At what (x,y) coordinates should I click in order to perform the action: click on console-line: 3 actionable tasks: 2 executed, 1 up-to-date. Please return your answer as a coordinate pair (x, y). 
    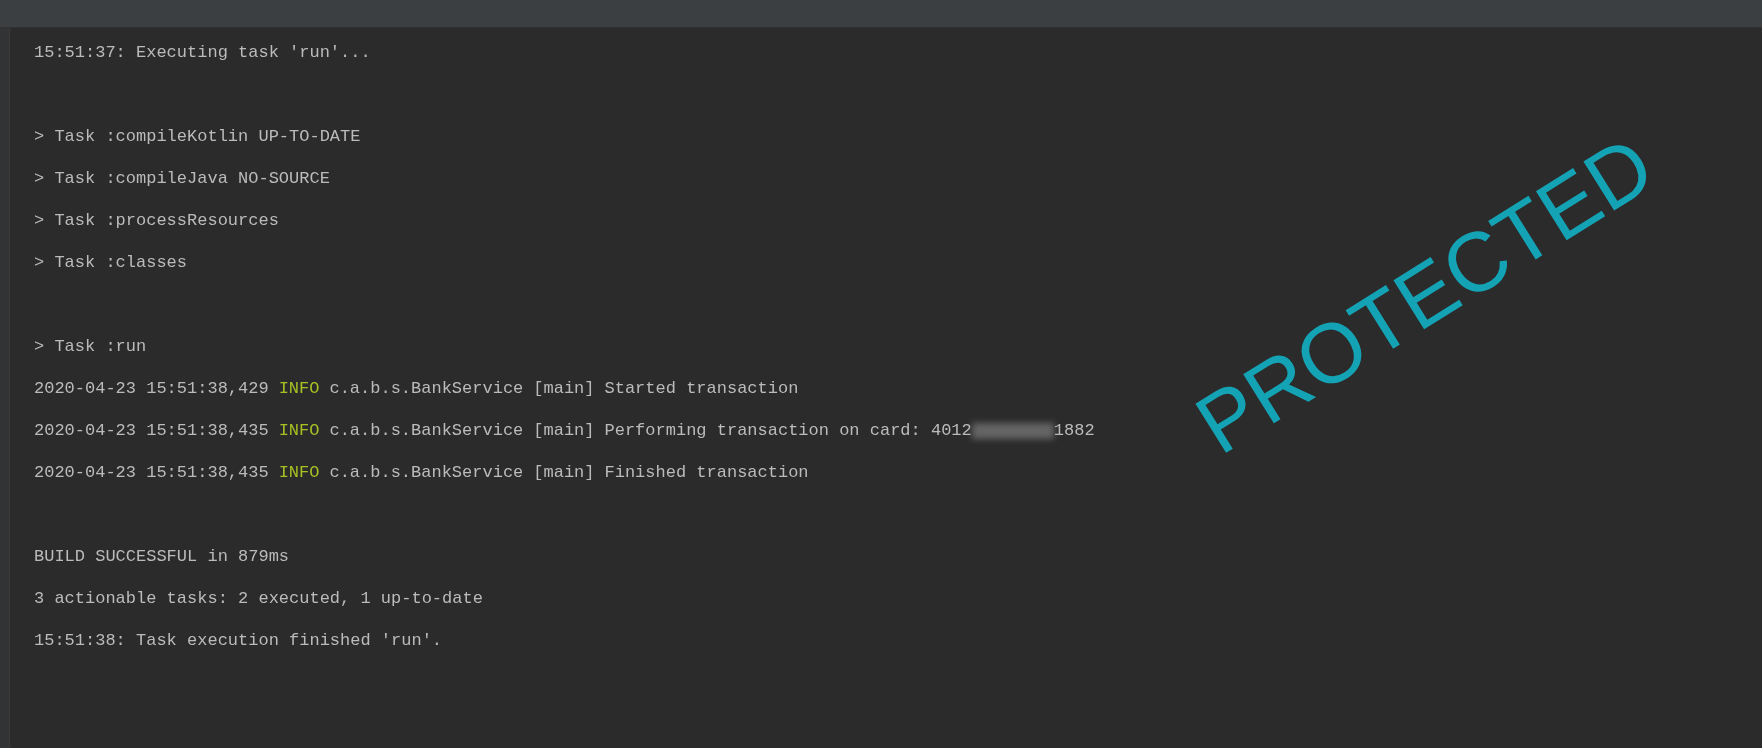
    Looking at the image, I should click on (258, 599).